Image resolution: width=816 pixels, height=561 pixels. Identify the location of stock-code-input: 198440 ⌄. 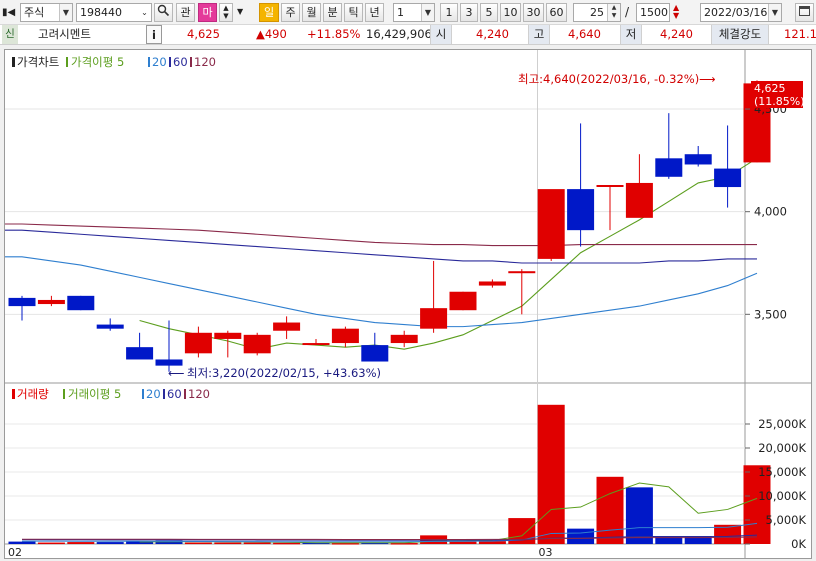
(114, 12).